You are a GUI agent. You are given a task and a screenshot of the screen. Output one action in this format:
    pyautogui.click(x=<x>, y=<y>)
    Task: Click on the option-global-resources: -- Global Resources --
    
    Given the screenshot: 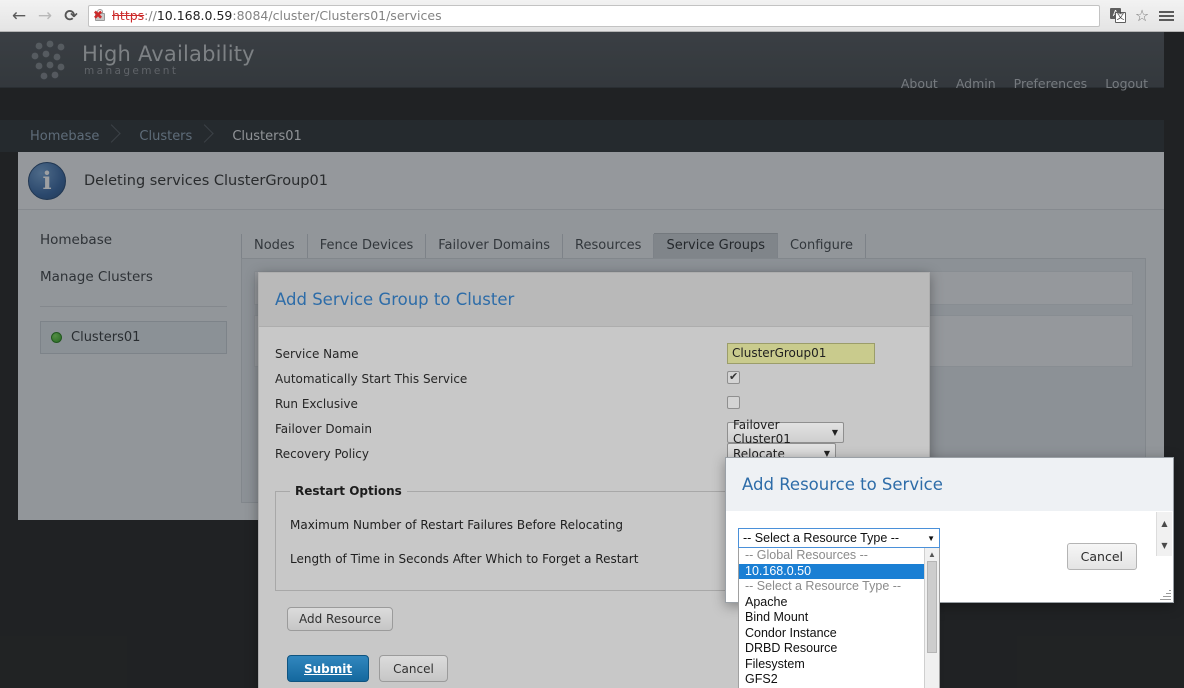 What is the action you would take?
    pyautogui.click(x=839, y=556)
    